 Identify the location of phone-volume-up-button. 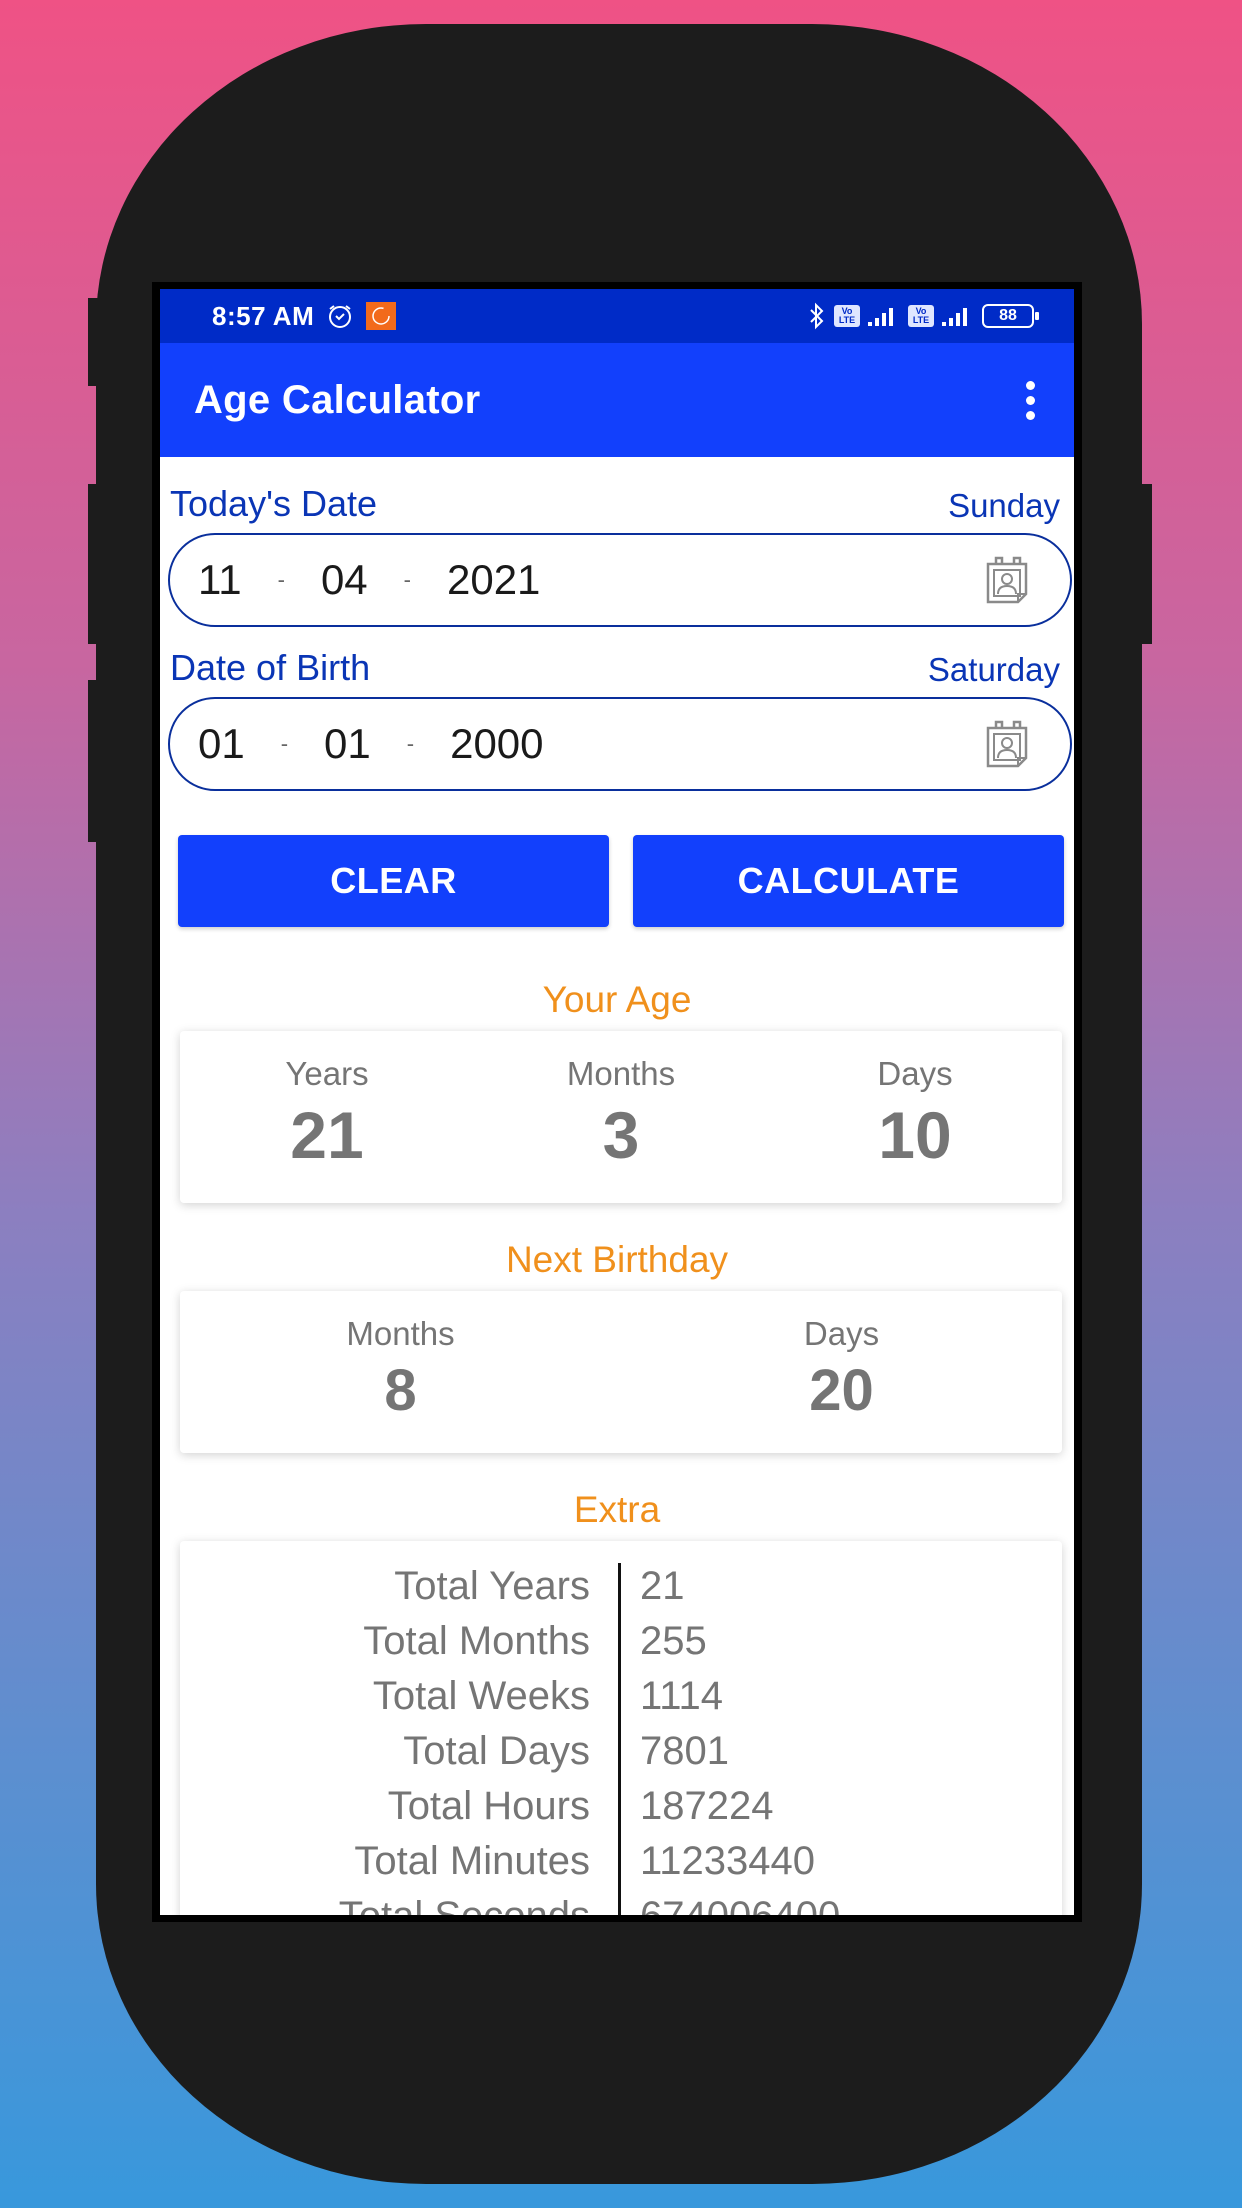
(94, 564).